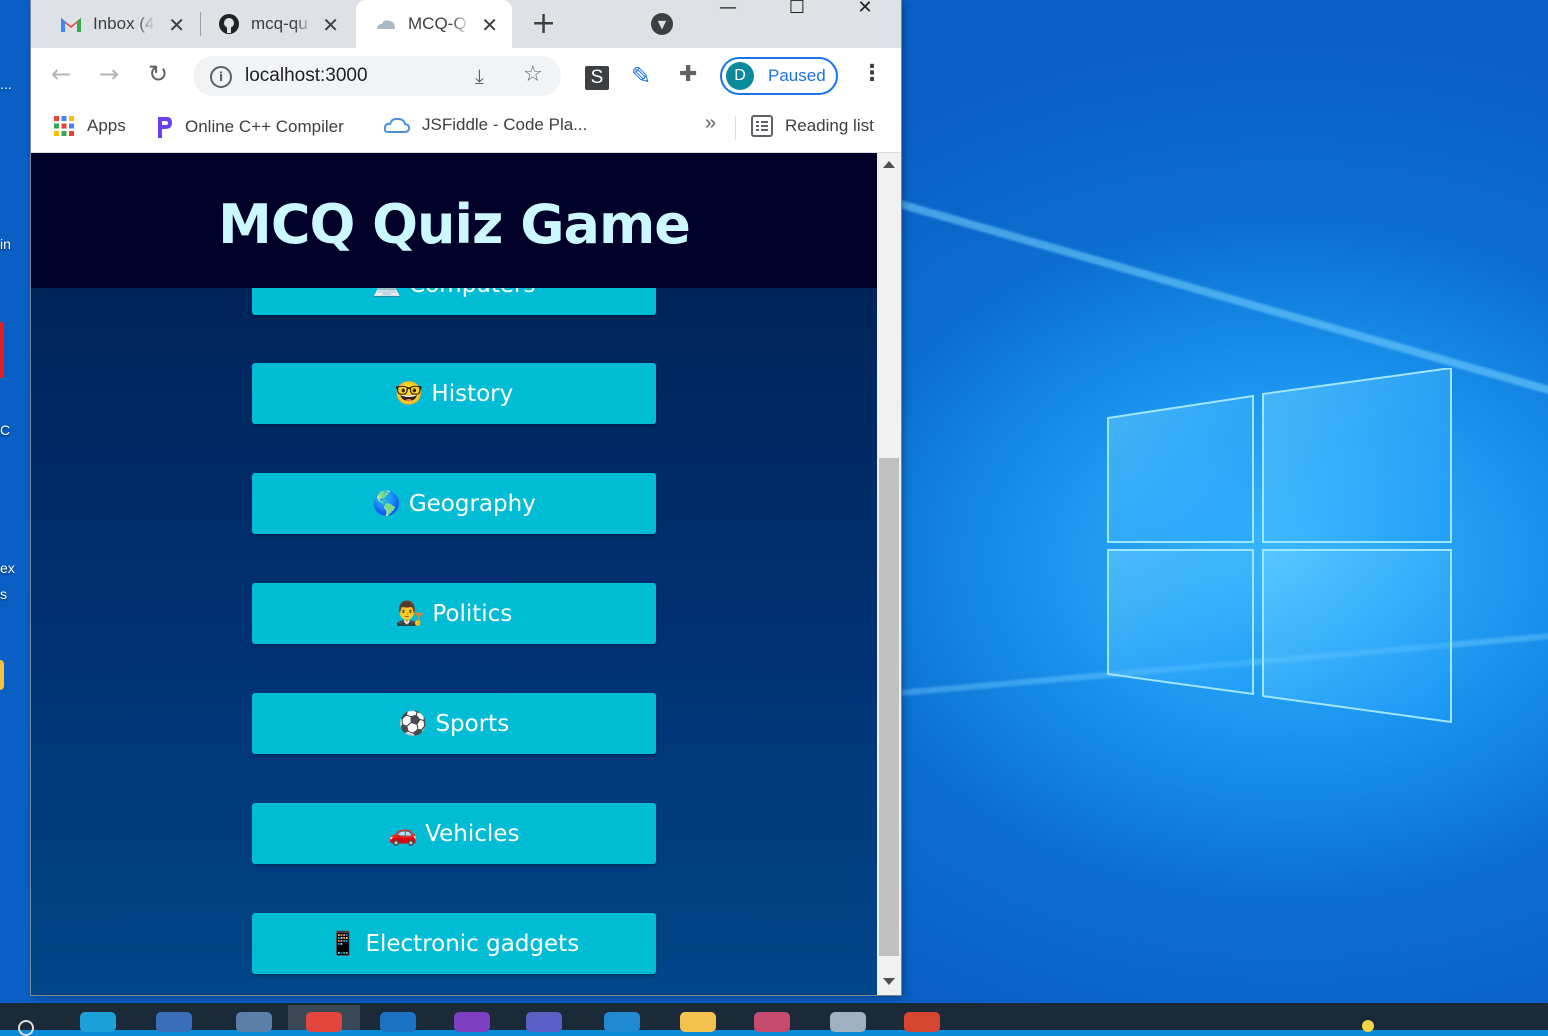 Image resolution: width=1548 pixels, height=1036 pixels. I want to click on address-bar: i localhost:3000 ⤓ ☆, so click(377, 76).